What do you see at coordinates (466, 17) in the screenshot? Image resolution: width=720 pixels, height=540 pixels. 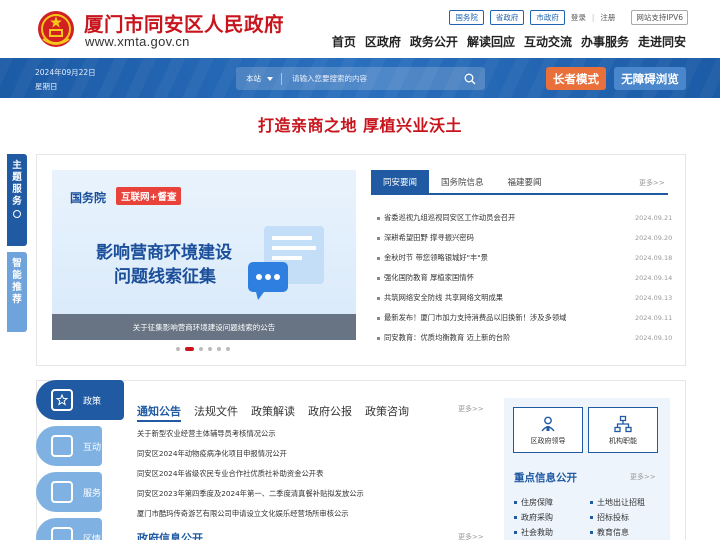 I see `link-state-council: 国务院` at bounding box center [466, 17].